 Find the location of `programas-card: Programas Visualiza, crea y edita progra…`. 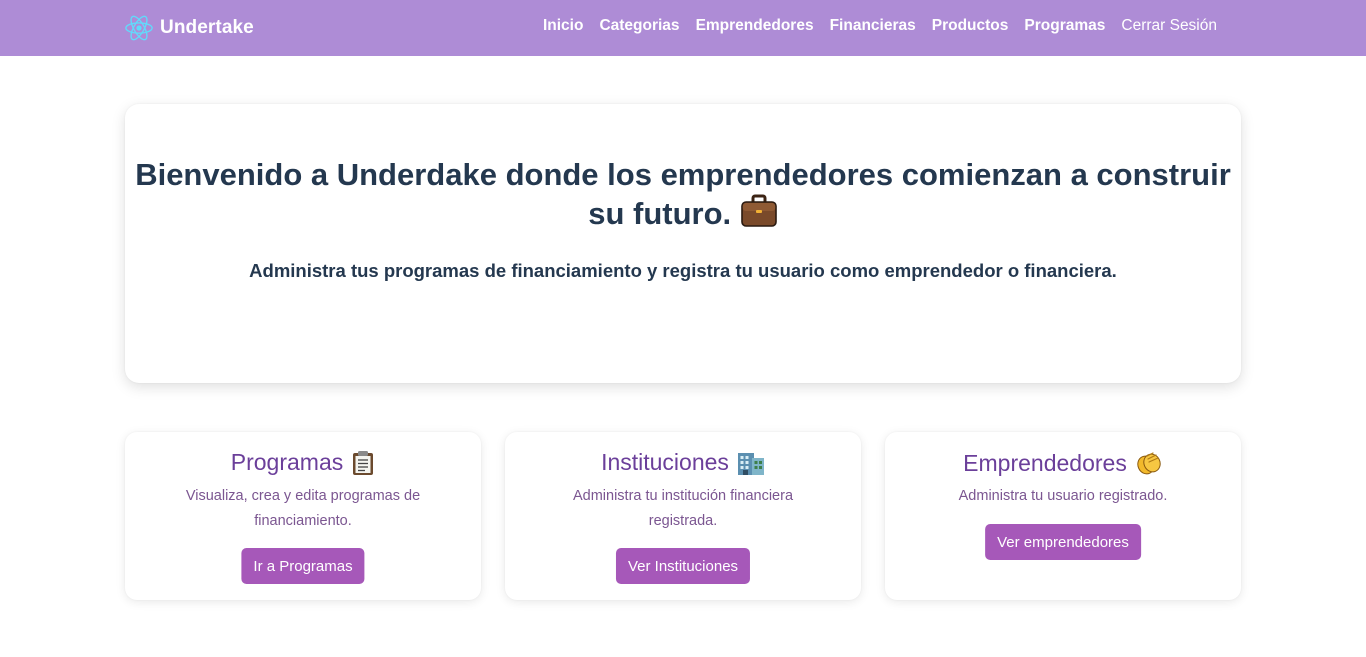

programas-card: Programas Visualiza, crea y edita progra… is located at coordinates (303, 516).